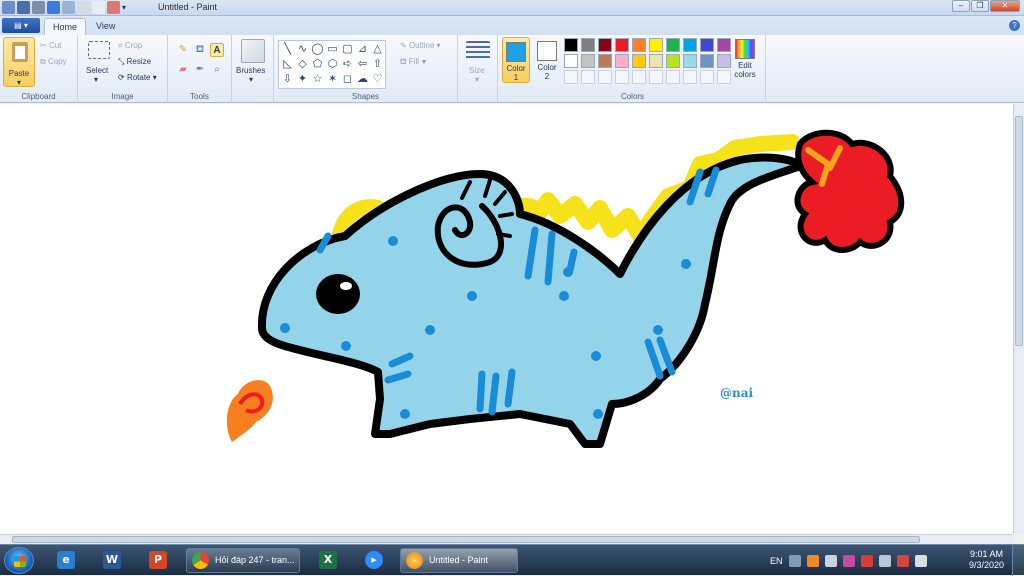 The width and height of the screenshot is (1024, 576). Describe the element at coordinates (1019, 231) in the screenshot. I see `vertical-scroll-thumb` at that location.